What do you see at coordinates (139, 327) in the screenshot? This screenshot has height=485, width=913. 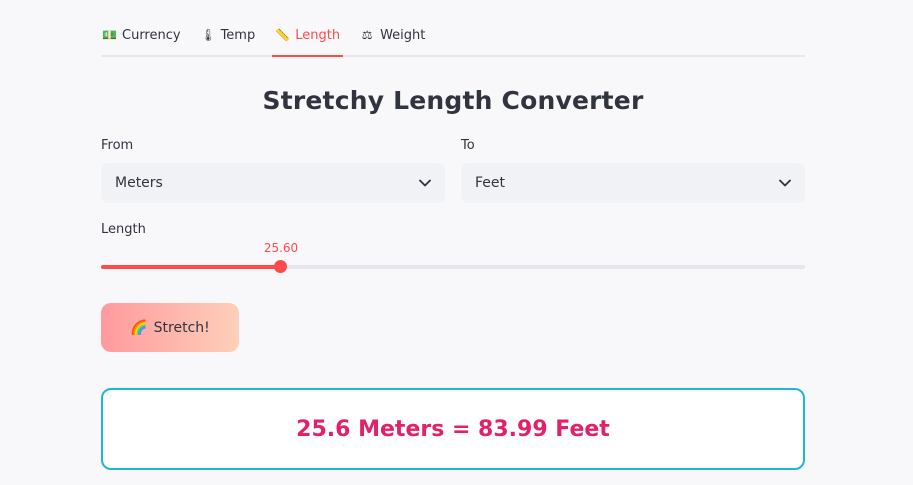 I see `rainbow-icon: 🌈` at bounding box center [139, 327].